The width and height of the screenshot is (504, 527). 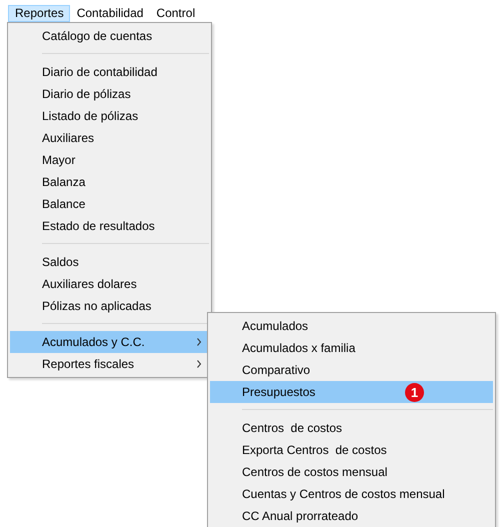 I want to click on menu-item: Acumulados, so click(x=351, y=326).